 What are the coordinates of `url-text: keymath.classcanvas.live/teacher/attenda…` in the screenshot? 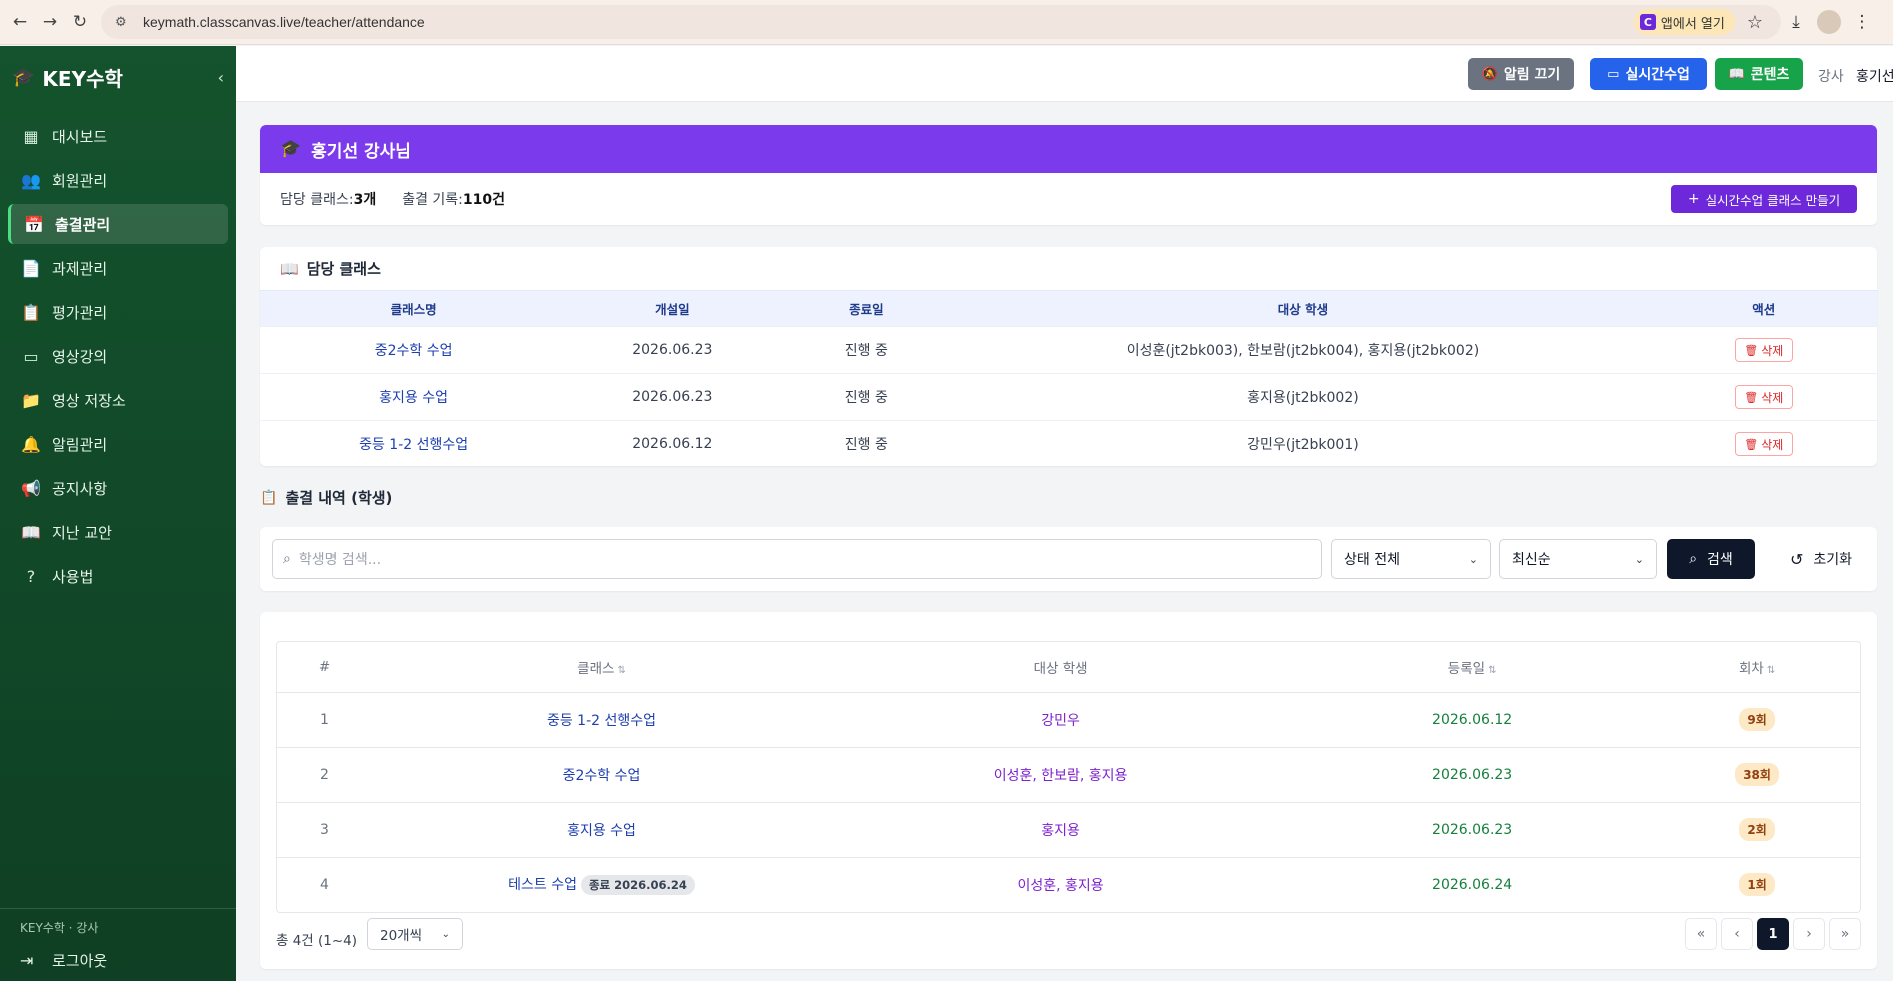 It's located at (888, 22).